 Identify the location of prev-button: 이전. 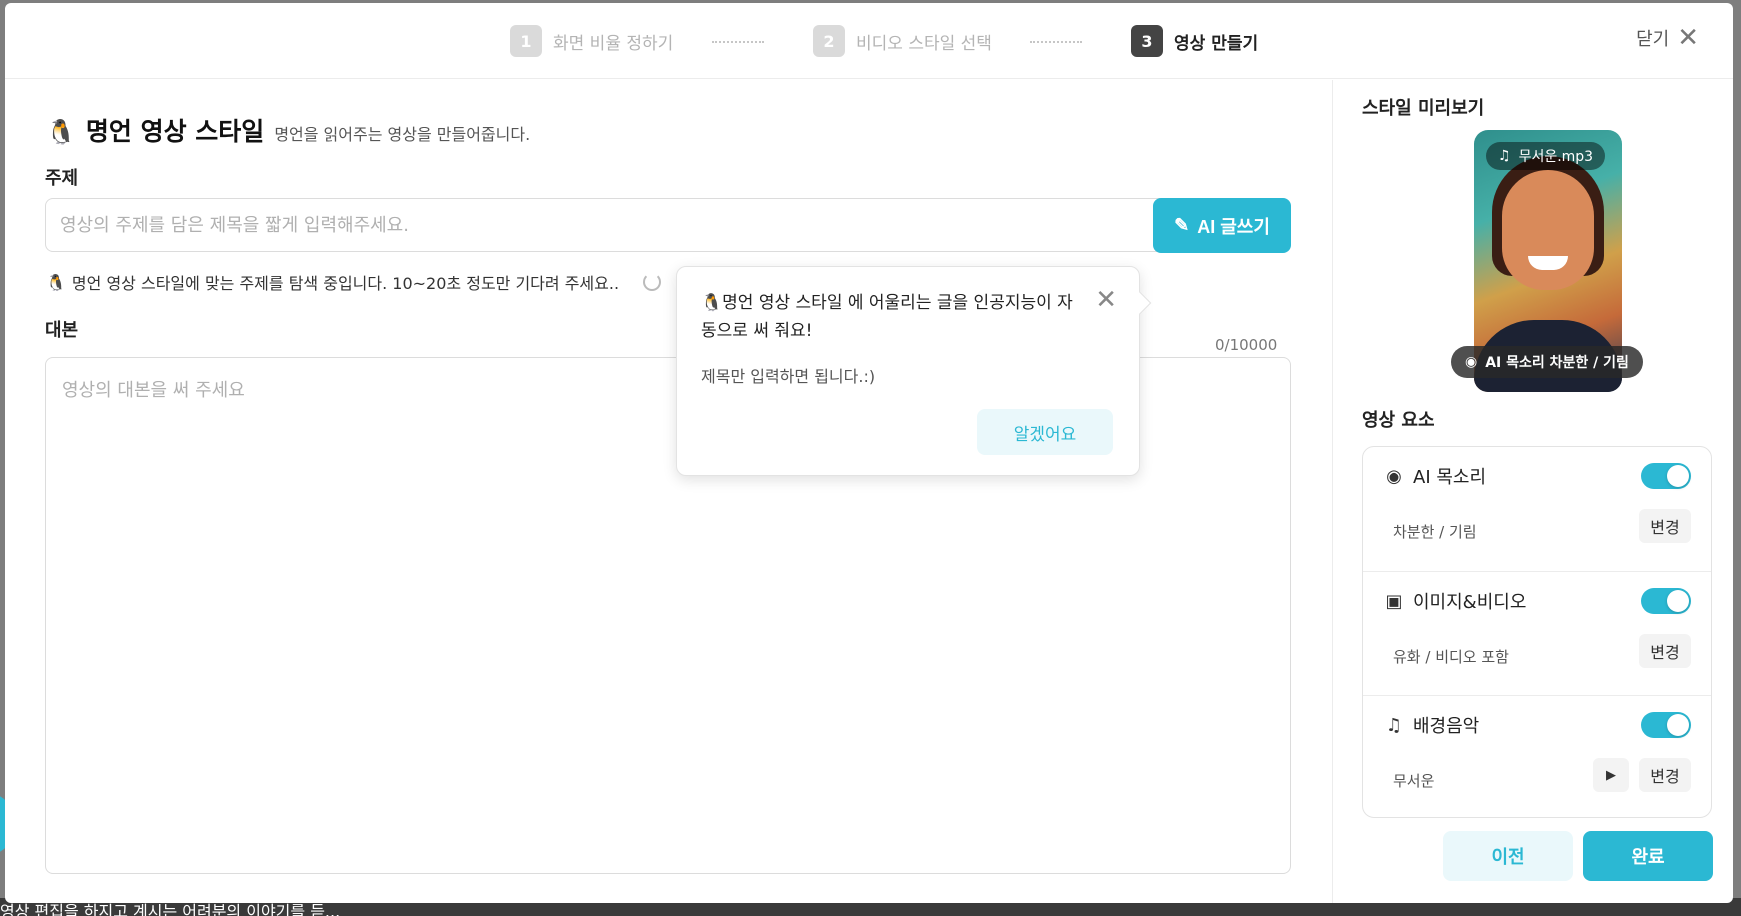
(1508, 856).